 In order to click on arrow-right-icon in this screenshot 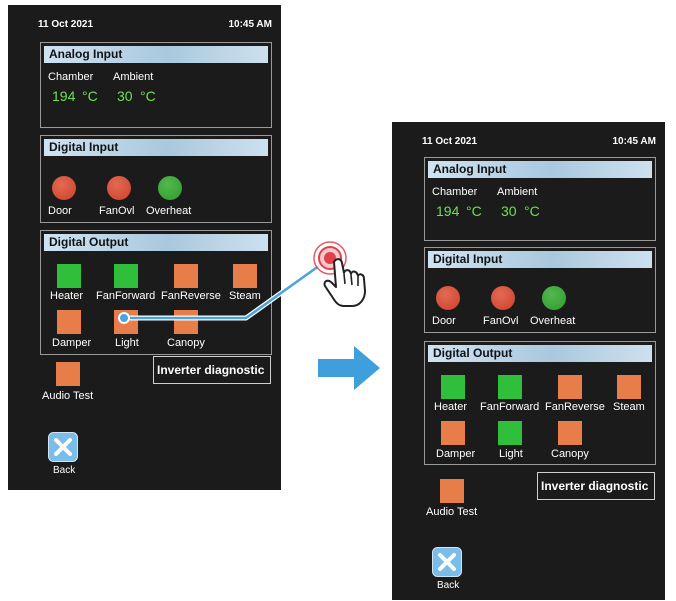, I will do `click(349, 370)`.